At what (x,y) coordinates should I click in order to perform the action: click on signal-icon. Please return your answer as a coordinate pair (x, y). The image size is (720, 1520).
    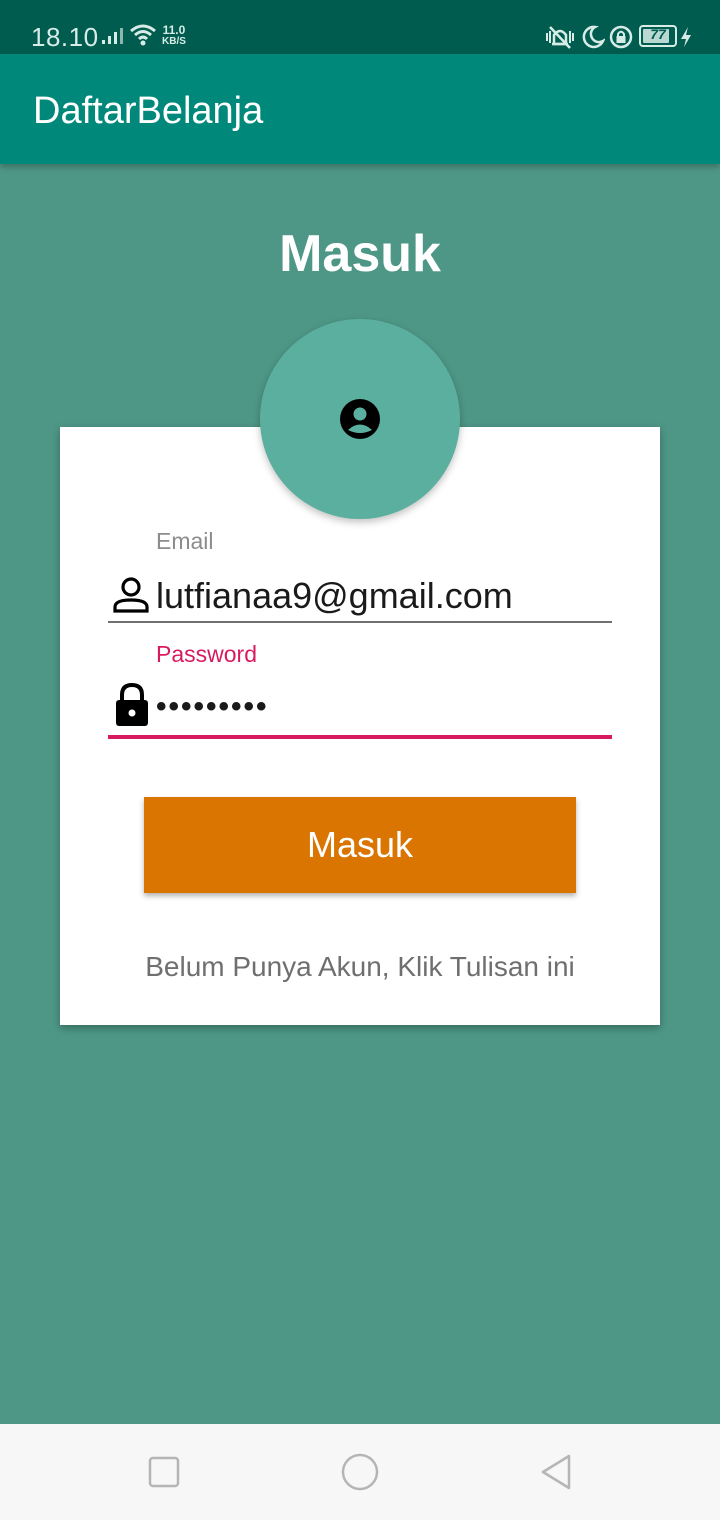
    Looking at the image, I should click on (112, 36).